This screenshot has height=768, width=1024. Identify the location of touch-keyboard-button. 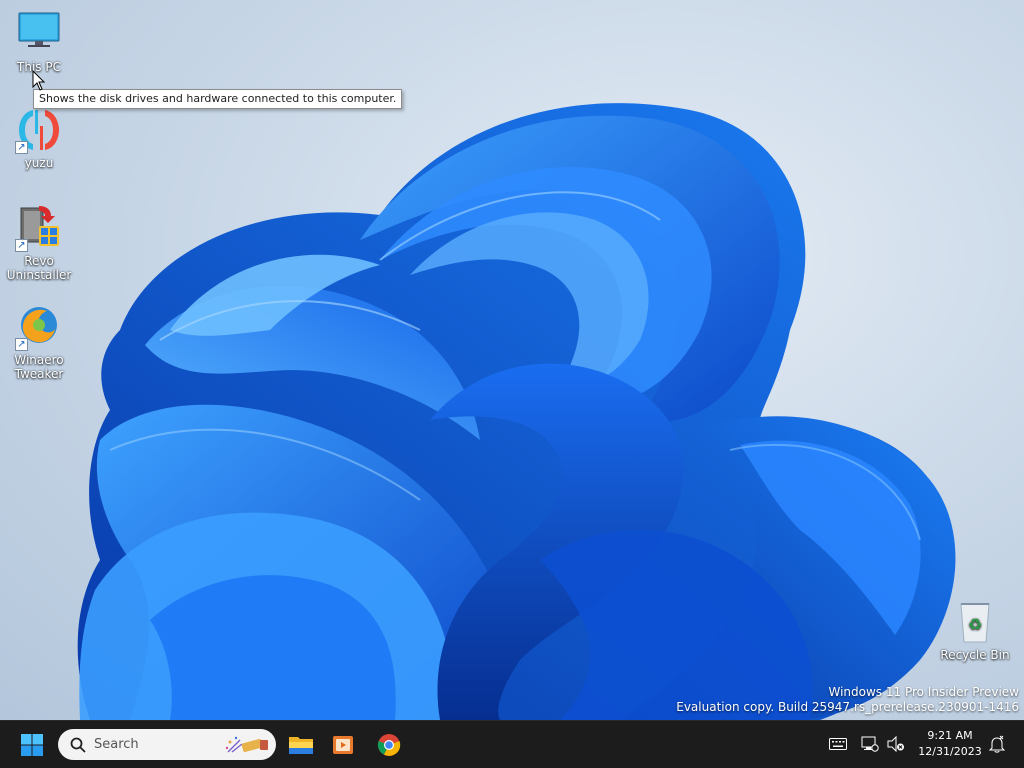
(838, 744).